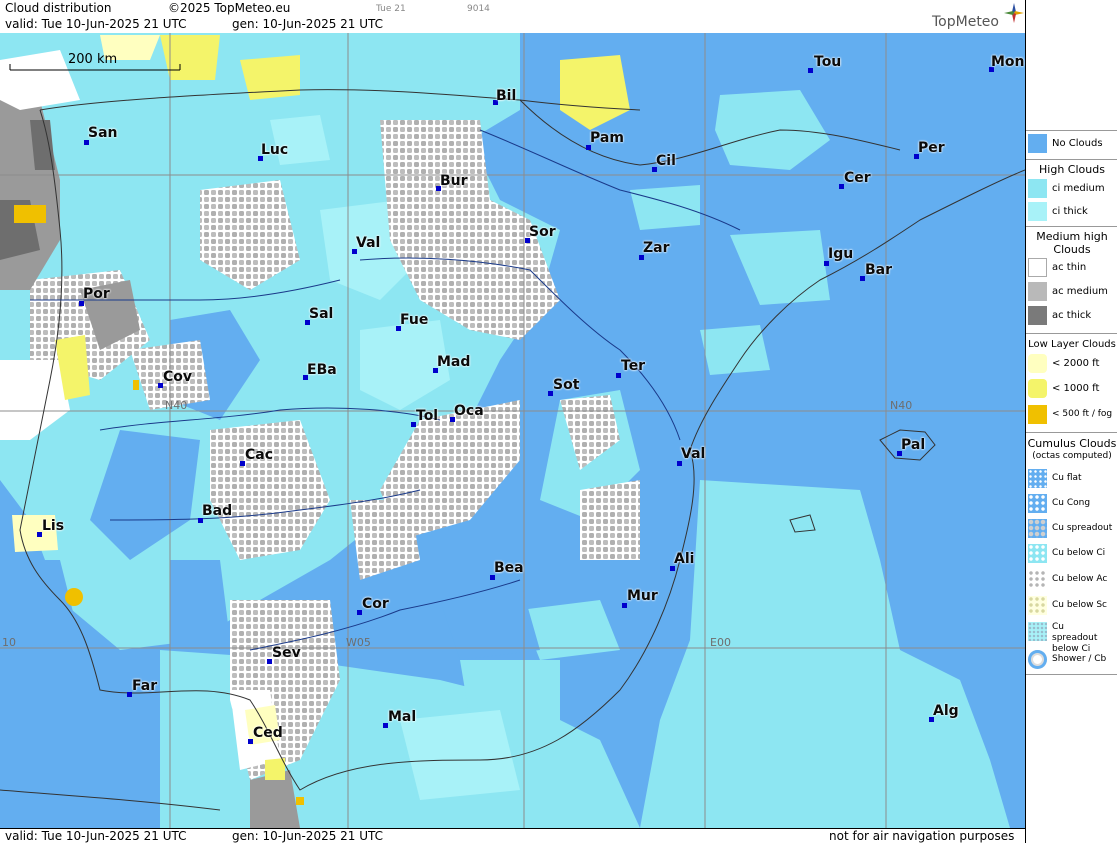  What do you see at coordinates (1037, 143) in the screenshot?
I see `no-clouds-swatch` at bounding box center [1037, 143].